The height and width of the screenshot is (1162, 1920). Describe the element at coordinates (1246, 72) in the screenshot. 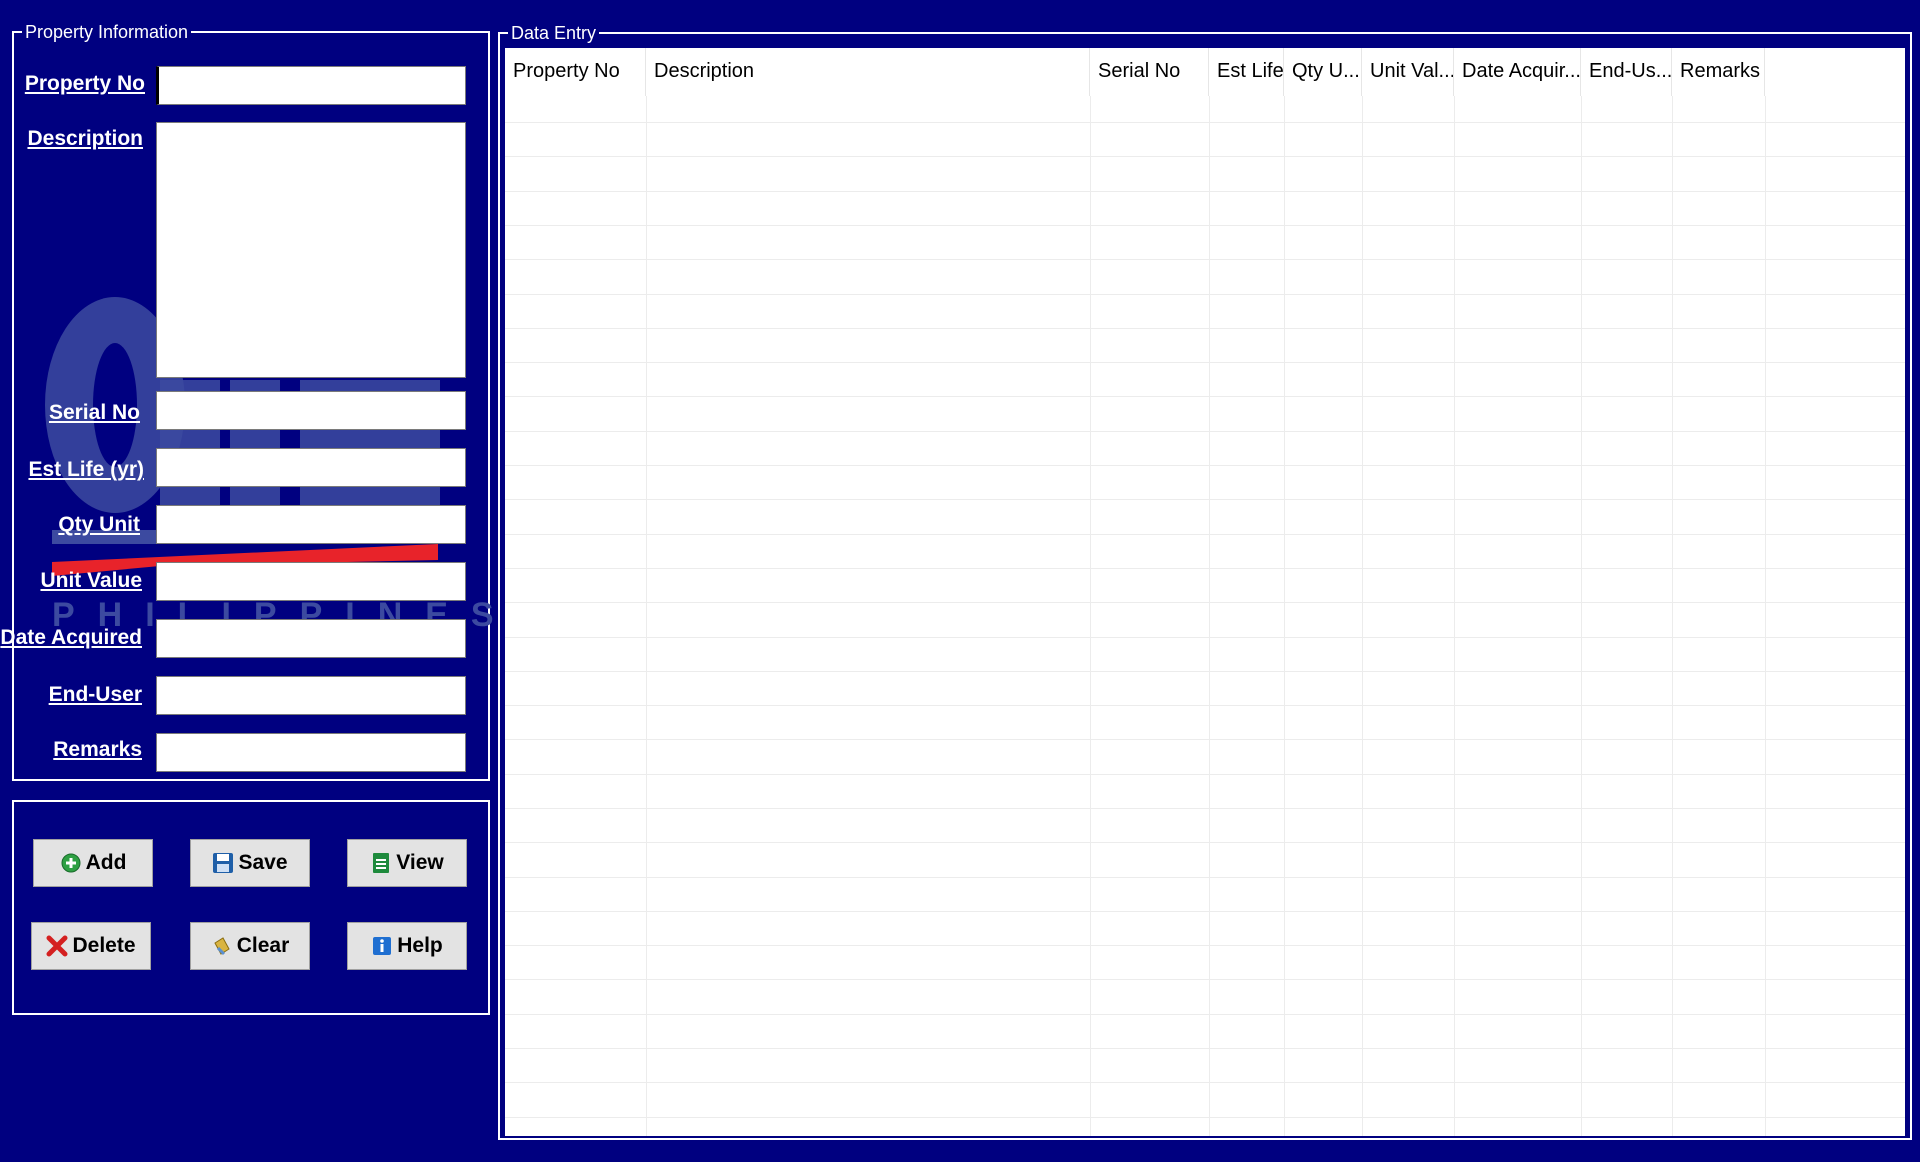

I see `column-header-est-life: Est Life` at that location.